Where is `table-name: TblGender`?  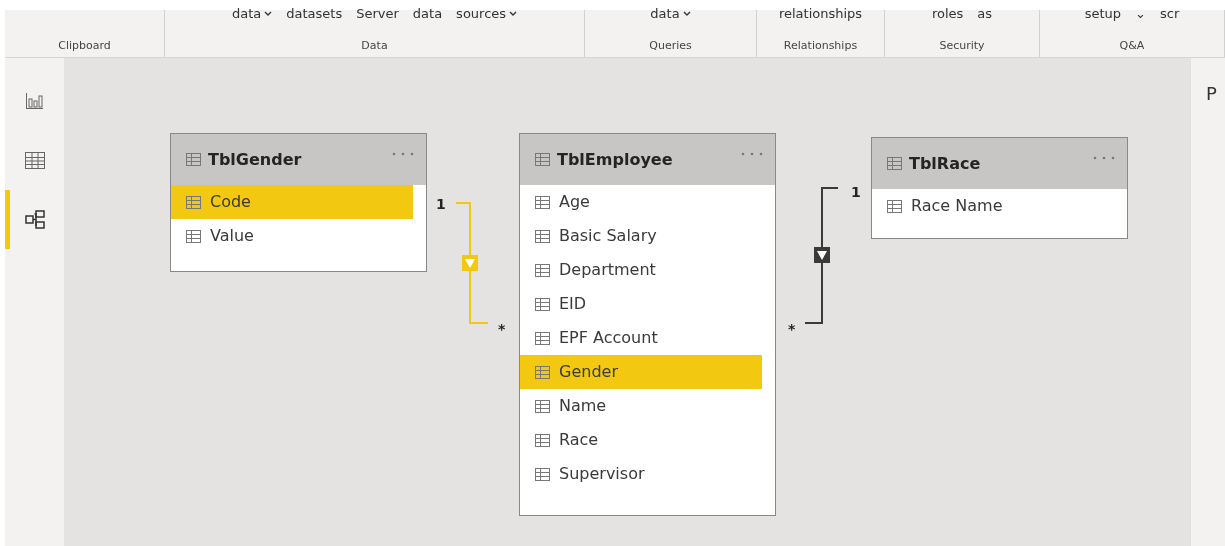
table-name: TblGender is located at coordinates (255, 159).